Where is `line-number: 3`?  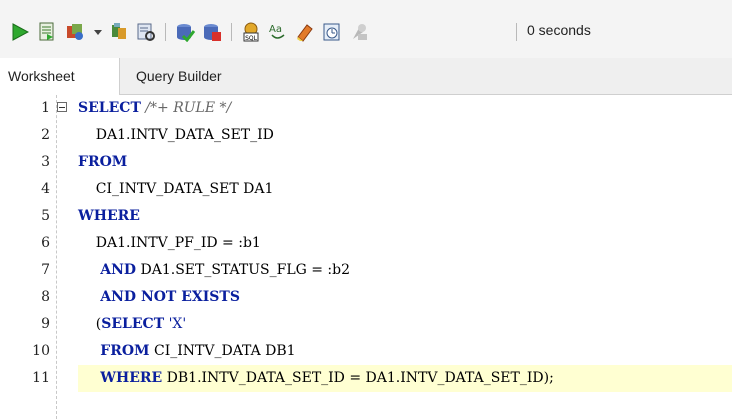 line-number: 3 is located at coordinates (45, 162).